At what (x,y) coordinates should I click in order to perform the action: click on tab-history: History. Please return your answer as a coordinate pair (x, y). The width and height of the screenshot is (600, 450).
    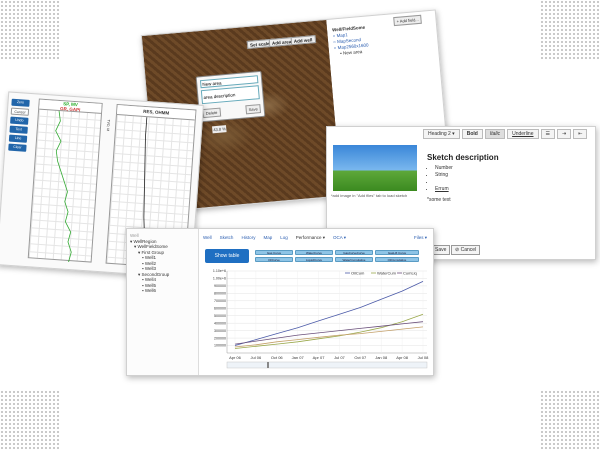
    Looking at the image, I should click on (248, 238).